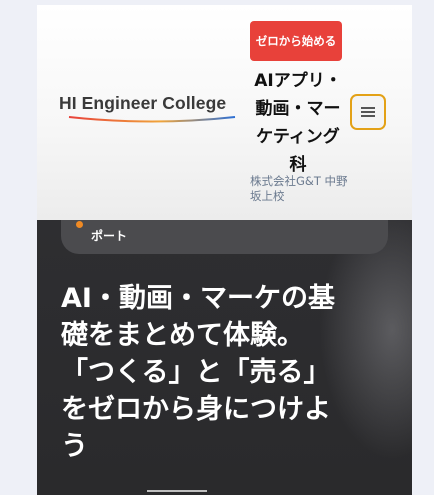  I want to click on course-title: AIアプリ・動画・マーケティング科, so click(298, 123).